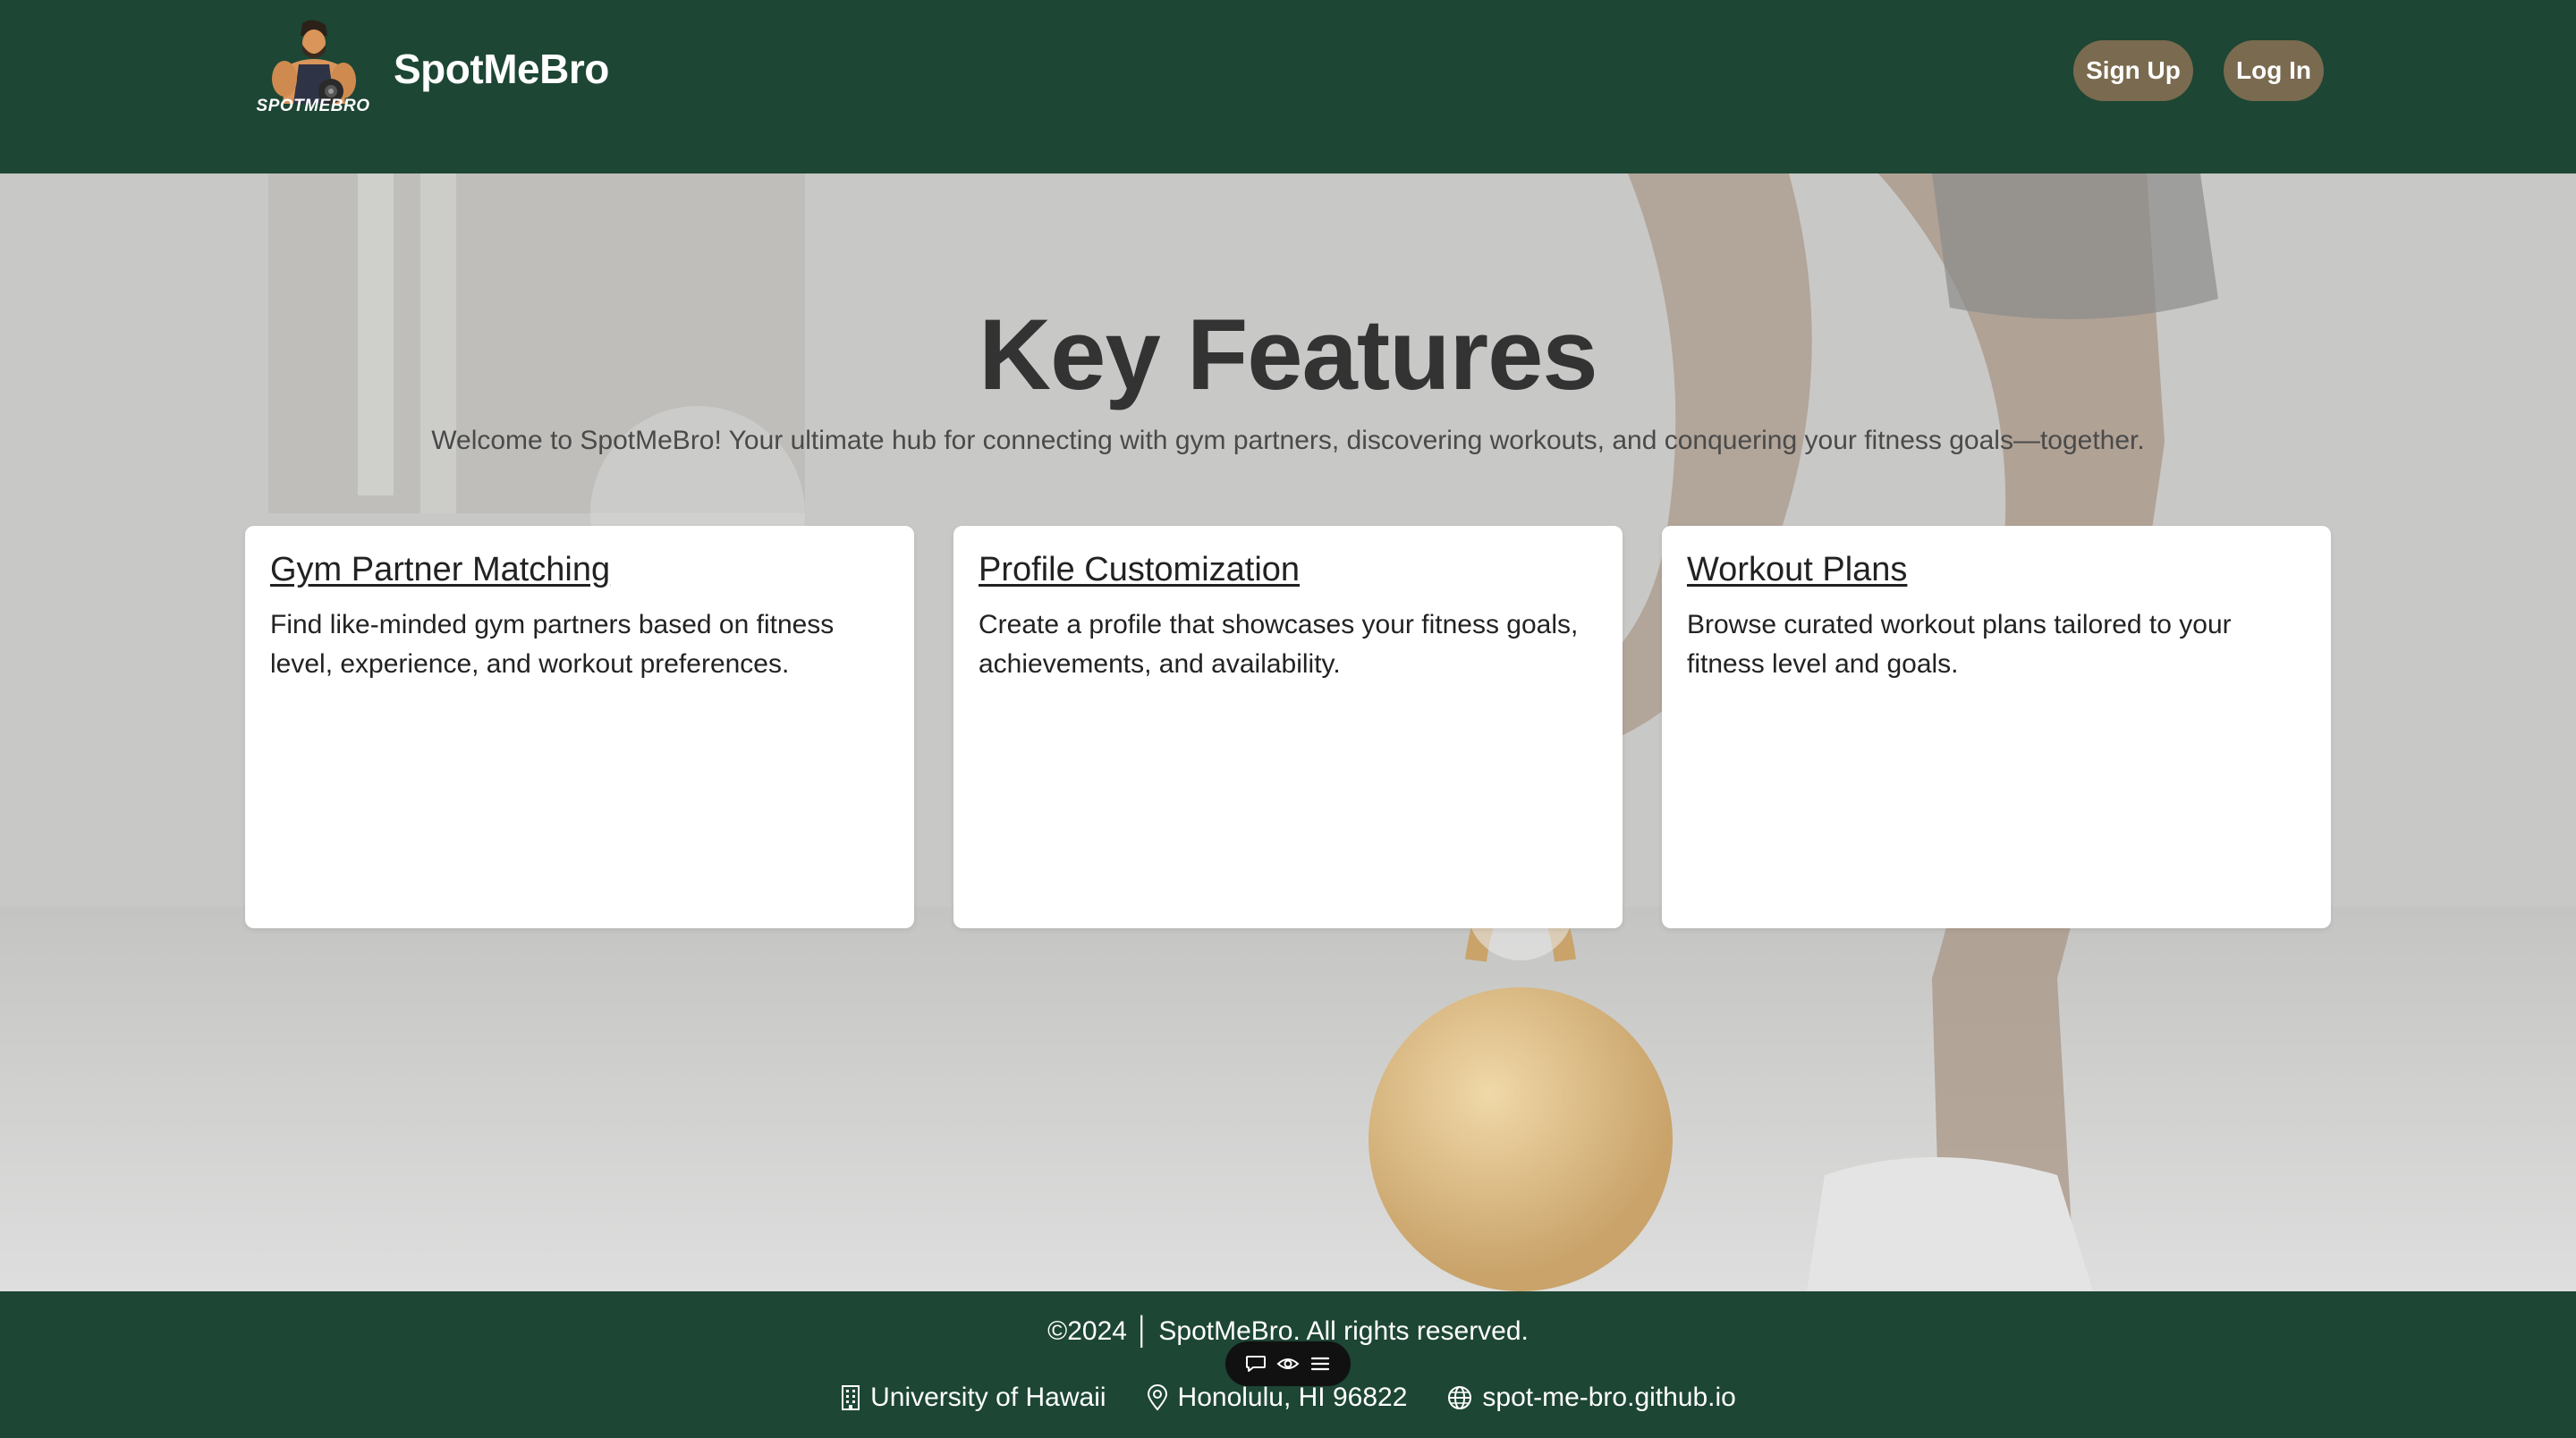  Describe the element at coordinates (988, 1397) in the screenshot. I see `university-text: University of Hawaii` at that location.